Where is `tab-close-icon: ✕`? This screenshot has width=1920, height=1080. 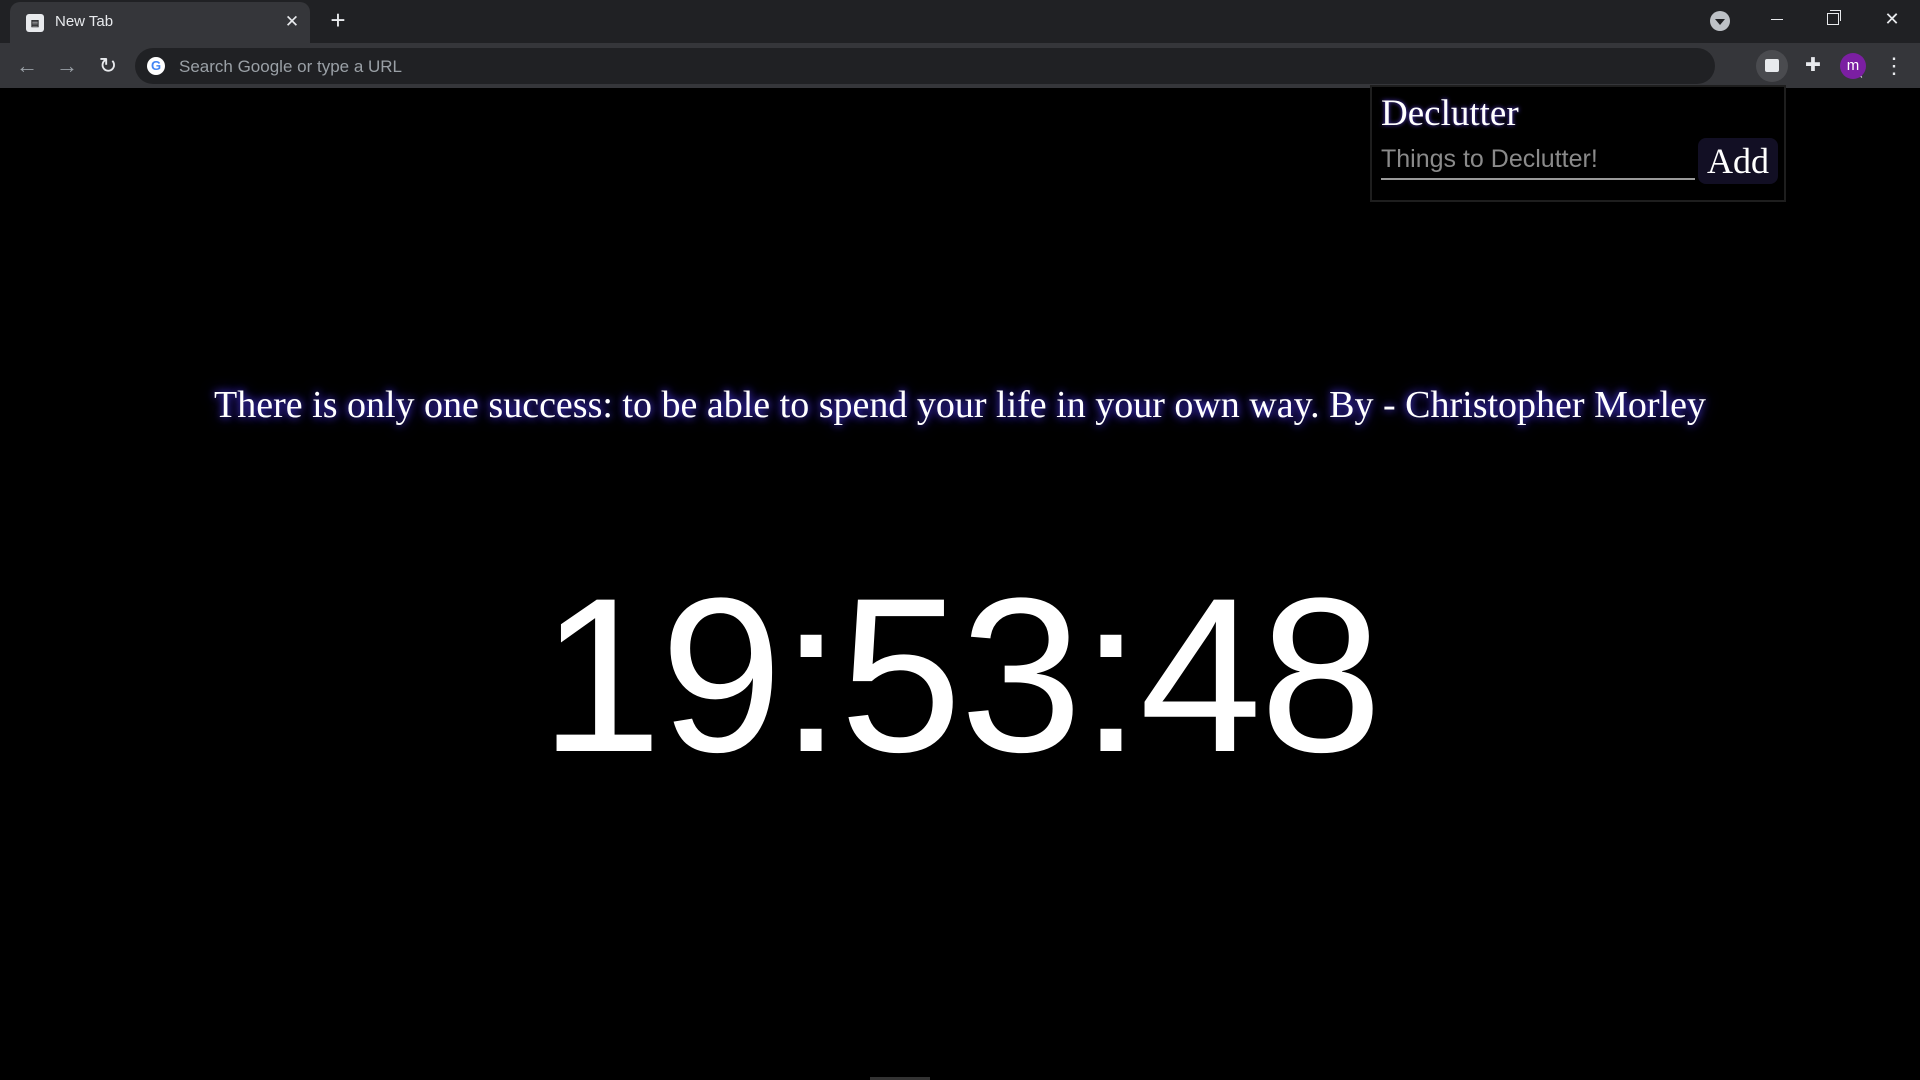
tab-close-icon: ✕ is located at coordinates (292, 22).